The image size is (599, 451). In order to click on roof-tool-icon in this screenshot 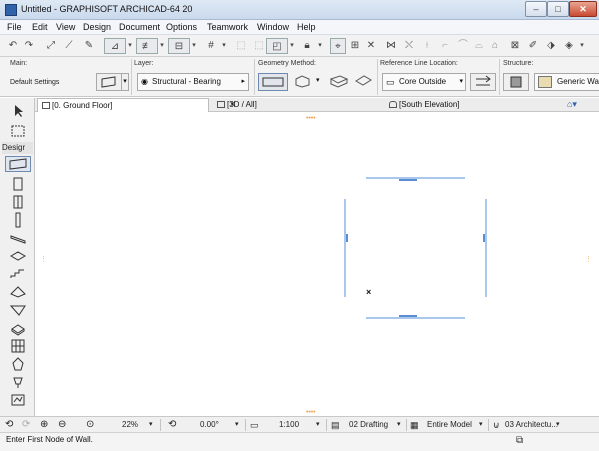, I will do `click(18, 292)`.